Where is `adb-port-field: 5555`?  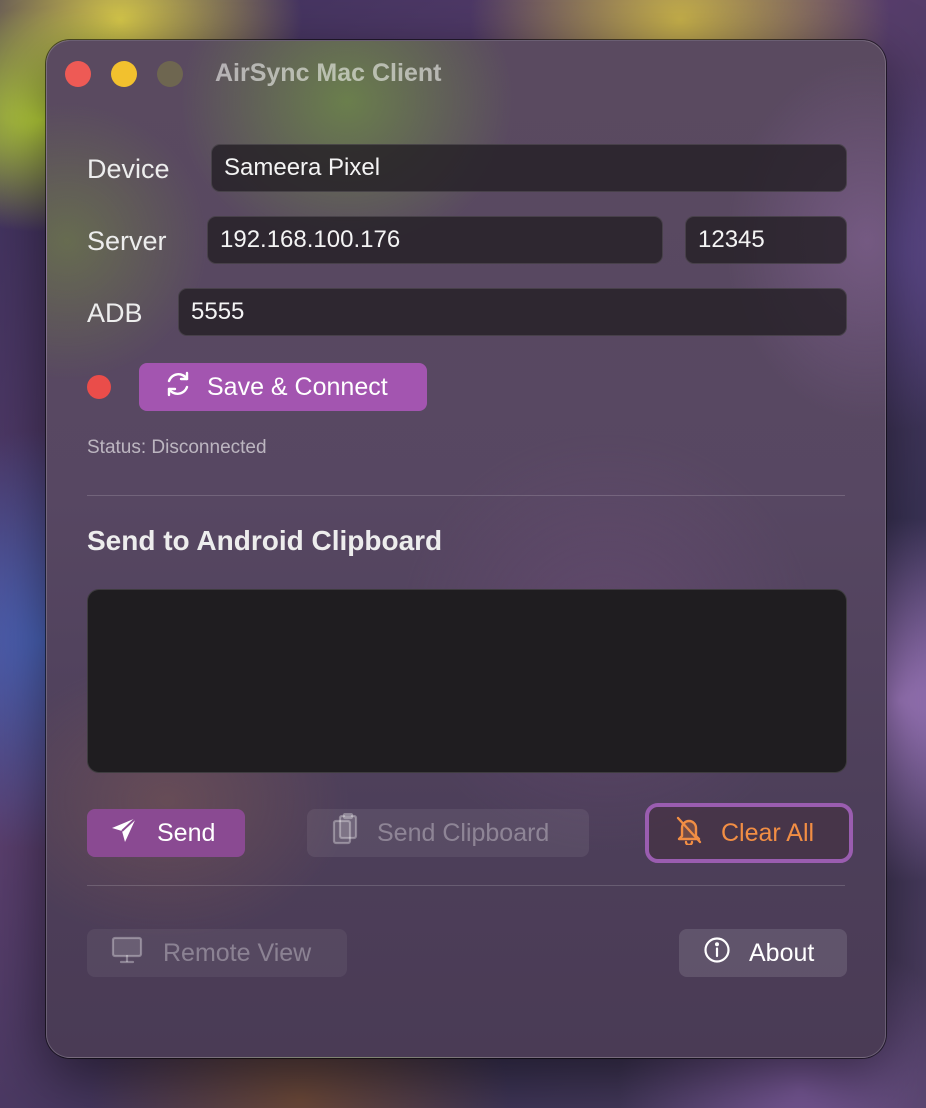
adb-port-field: 5555 is located at coordinates (512, 312).